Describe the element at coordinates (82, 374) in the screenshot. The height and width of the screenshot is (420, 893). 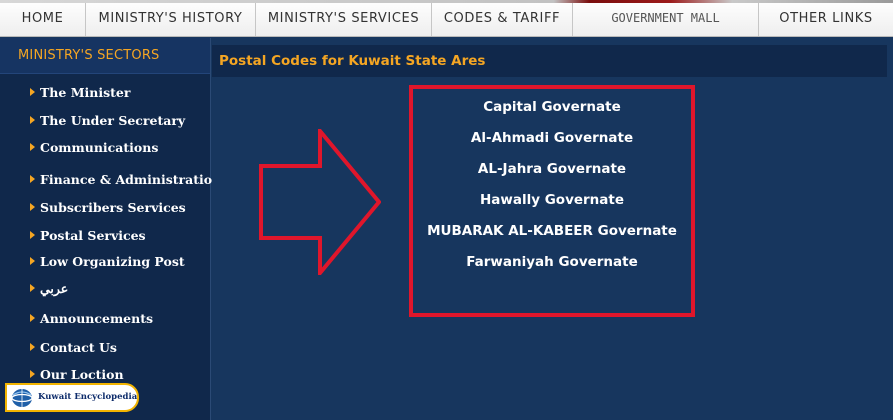
I see `sidebar-item-label: Our Loction` at that location.